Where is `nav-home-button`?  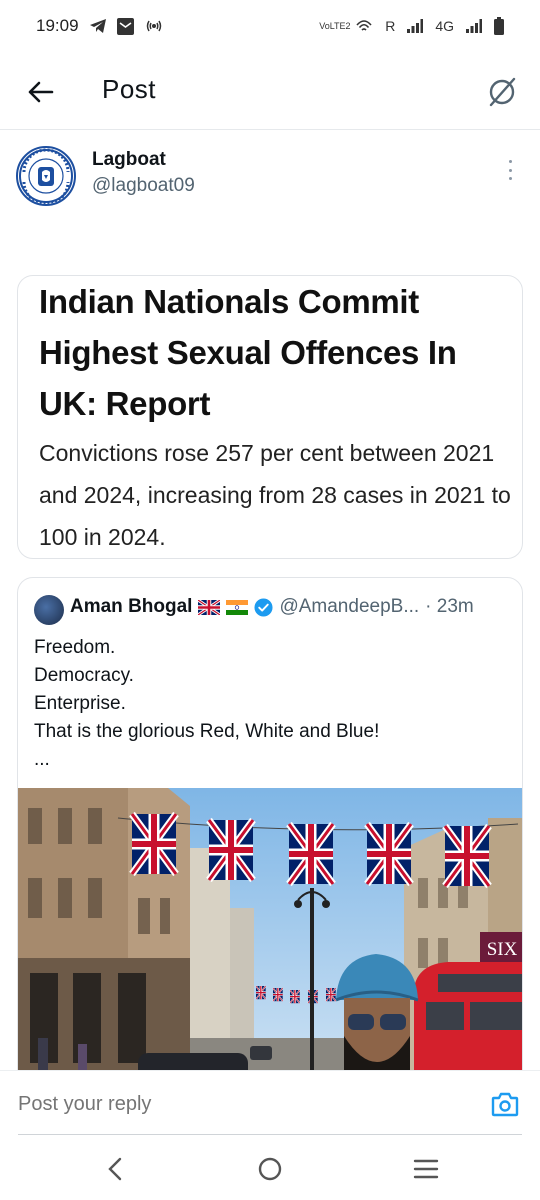
nav-home-button is located at coordinates (270, 1169).